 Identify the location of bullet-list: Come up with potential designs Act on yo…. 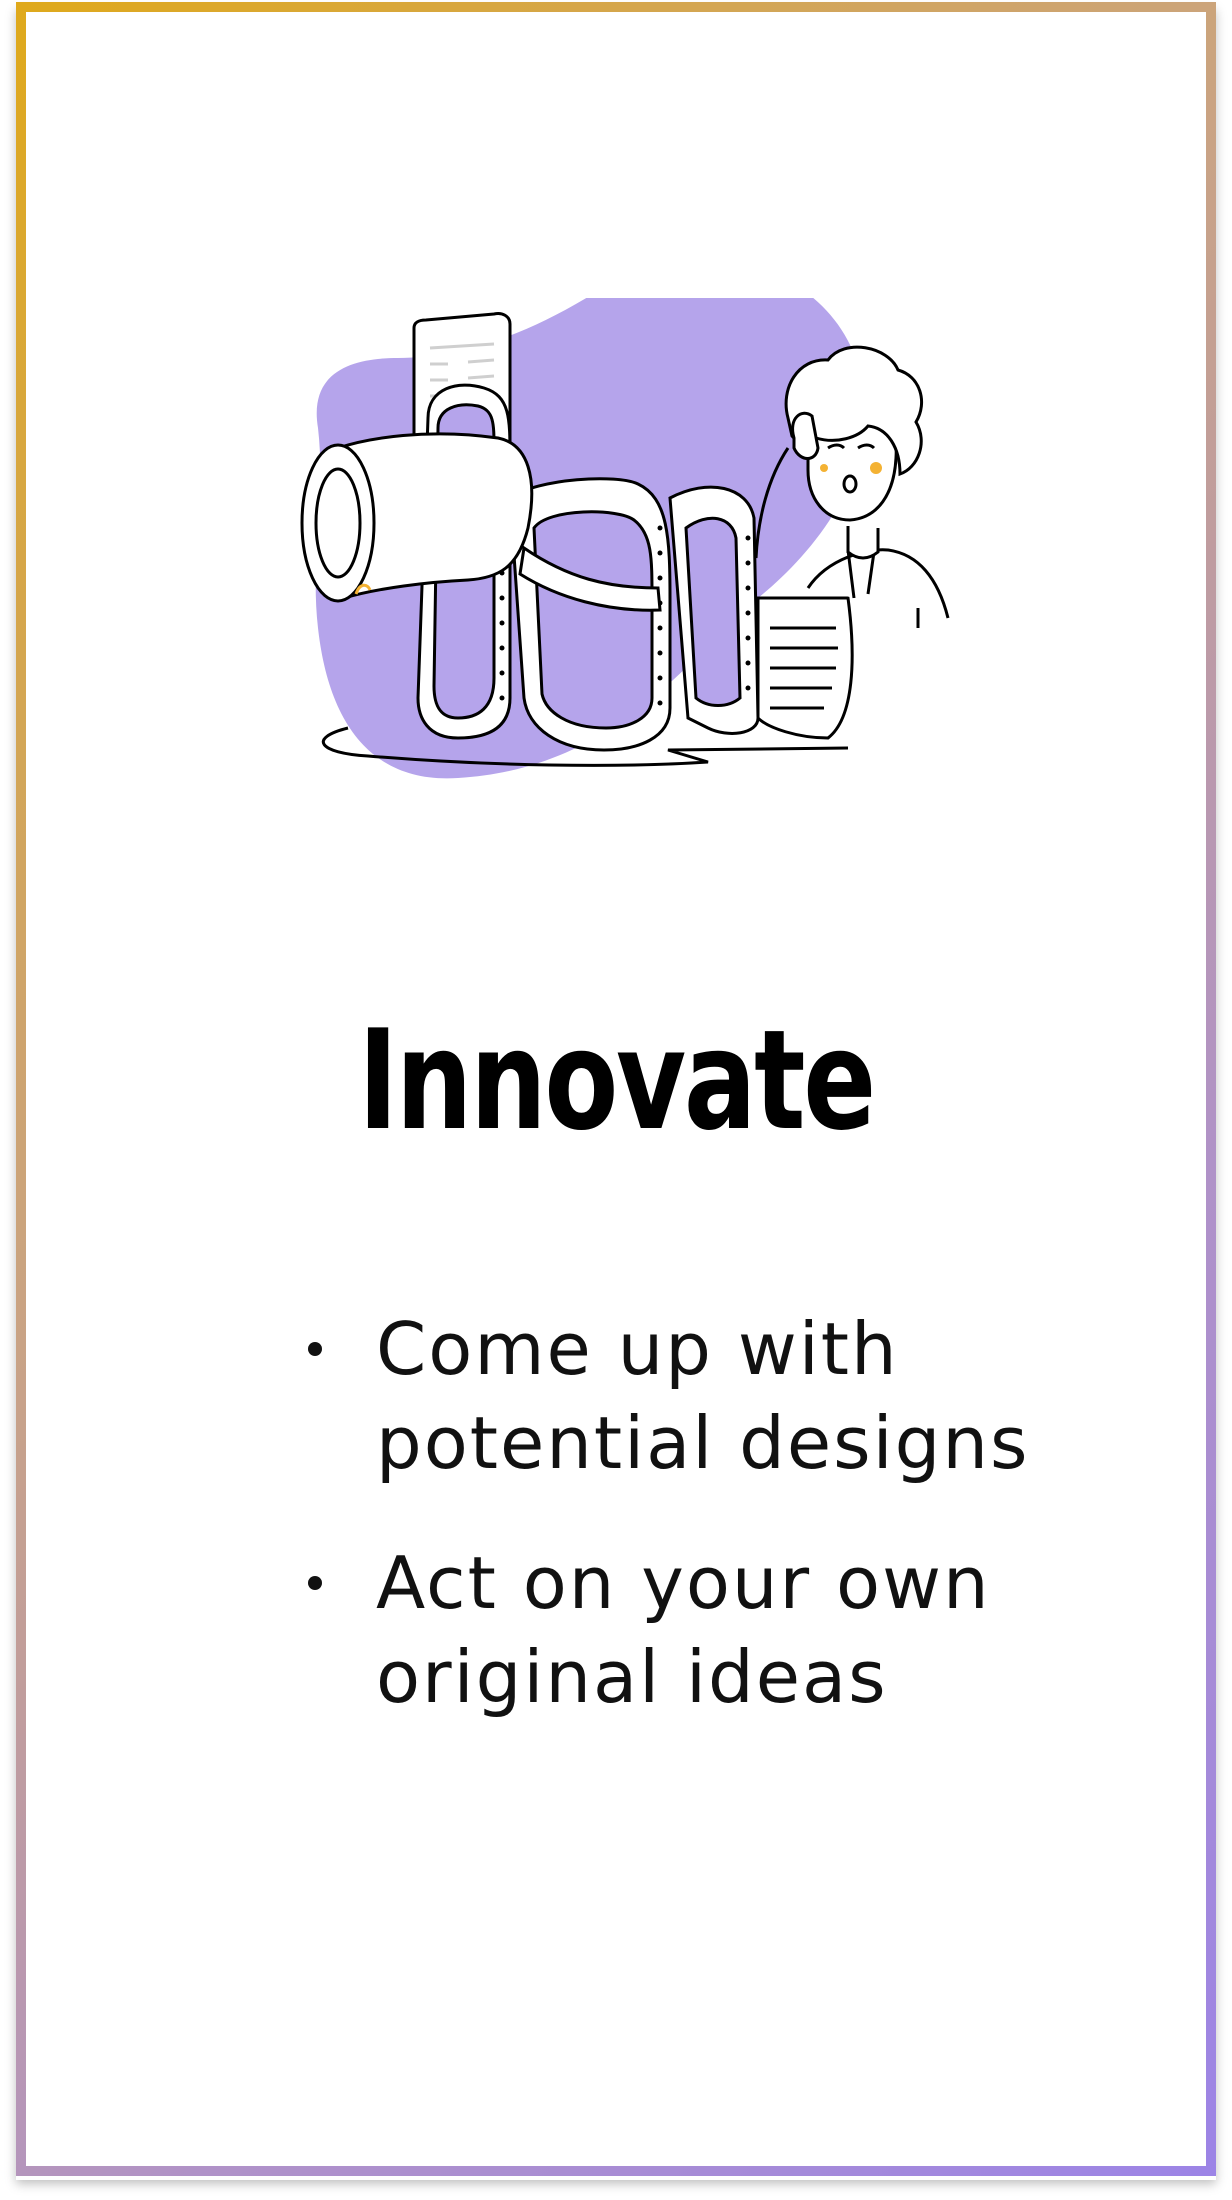
(664, 1536).